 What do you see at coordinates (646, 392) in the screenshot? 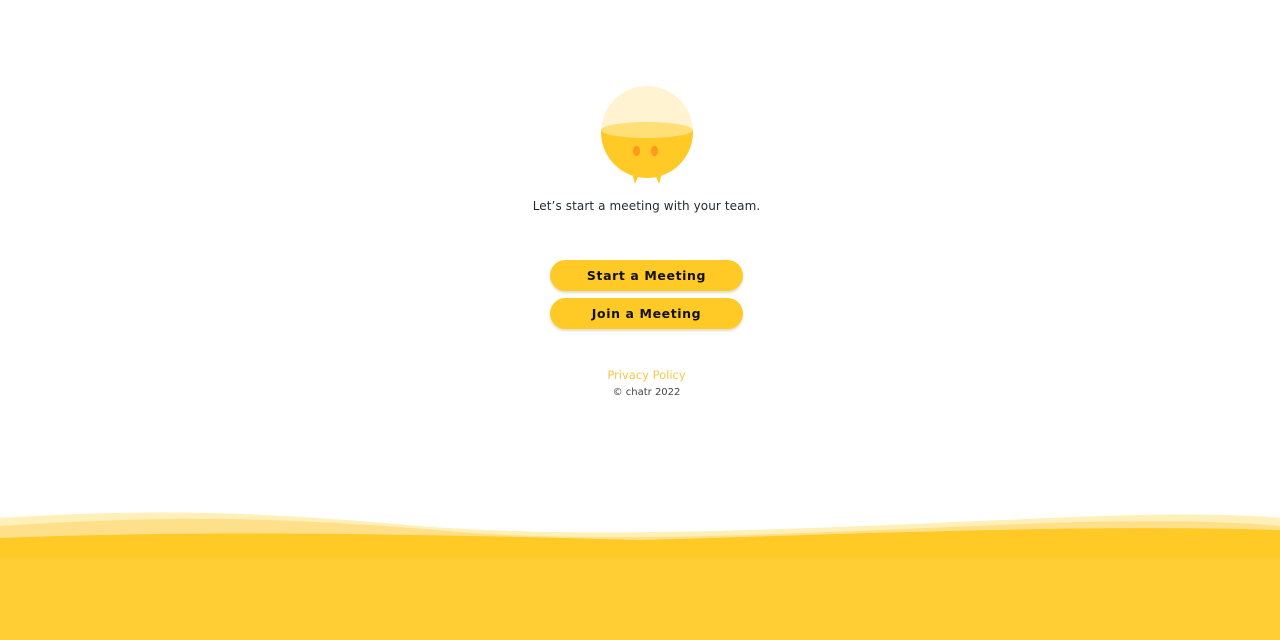
I see `copyright-text: © chatr 2022` at bounding box center [646, 392].